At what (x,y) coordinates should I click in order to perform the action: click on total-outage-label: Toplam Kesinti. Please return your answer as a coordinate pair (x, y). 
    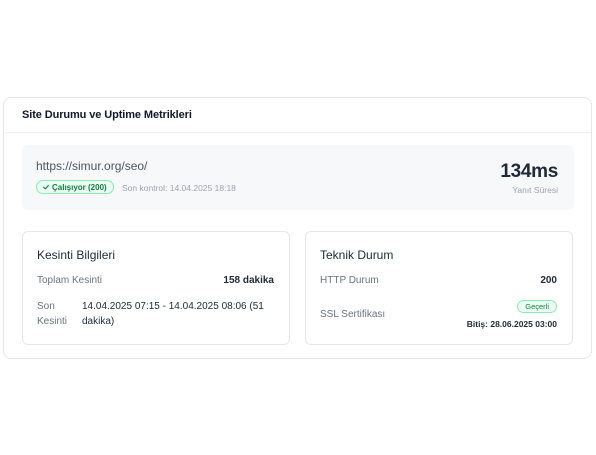
    Looking at the image, I should click on (70, 280).